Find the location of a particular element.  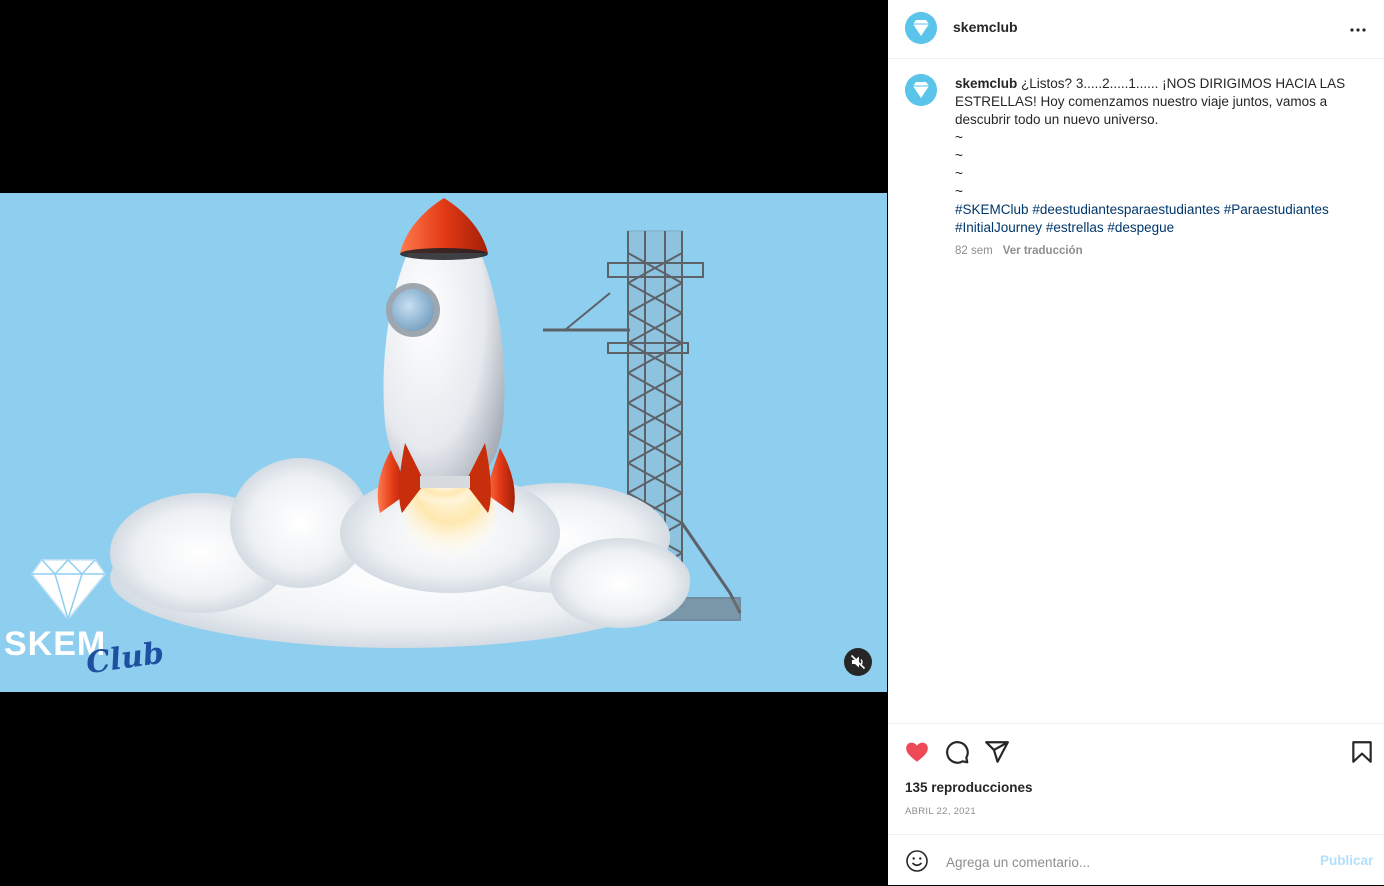

rocket is located at coordinates (446, 355).